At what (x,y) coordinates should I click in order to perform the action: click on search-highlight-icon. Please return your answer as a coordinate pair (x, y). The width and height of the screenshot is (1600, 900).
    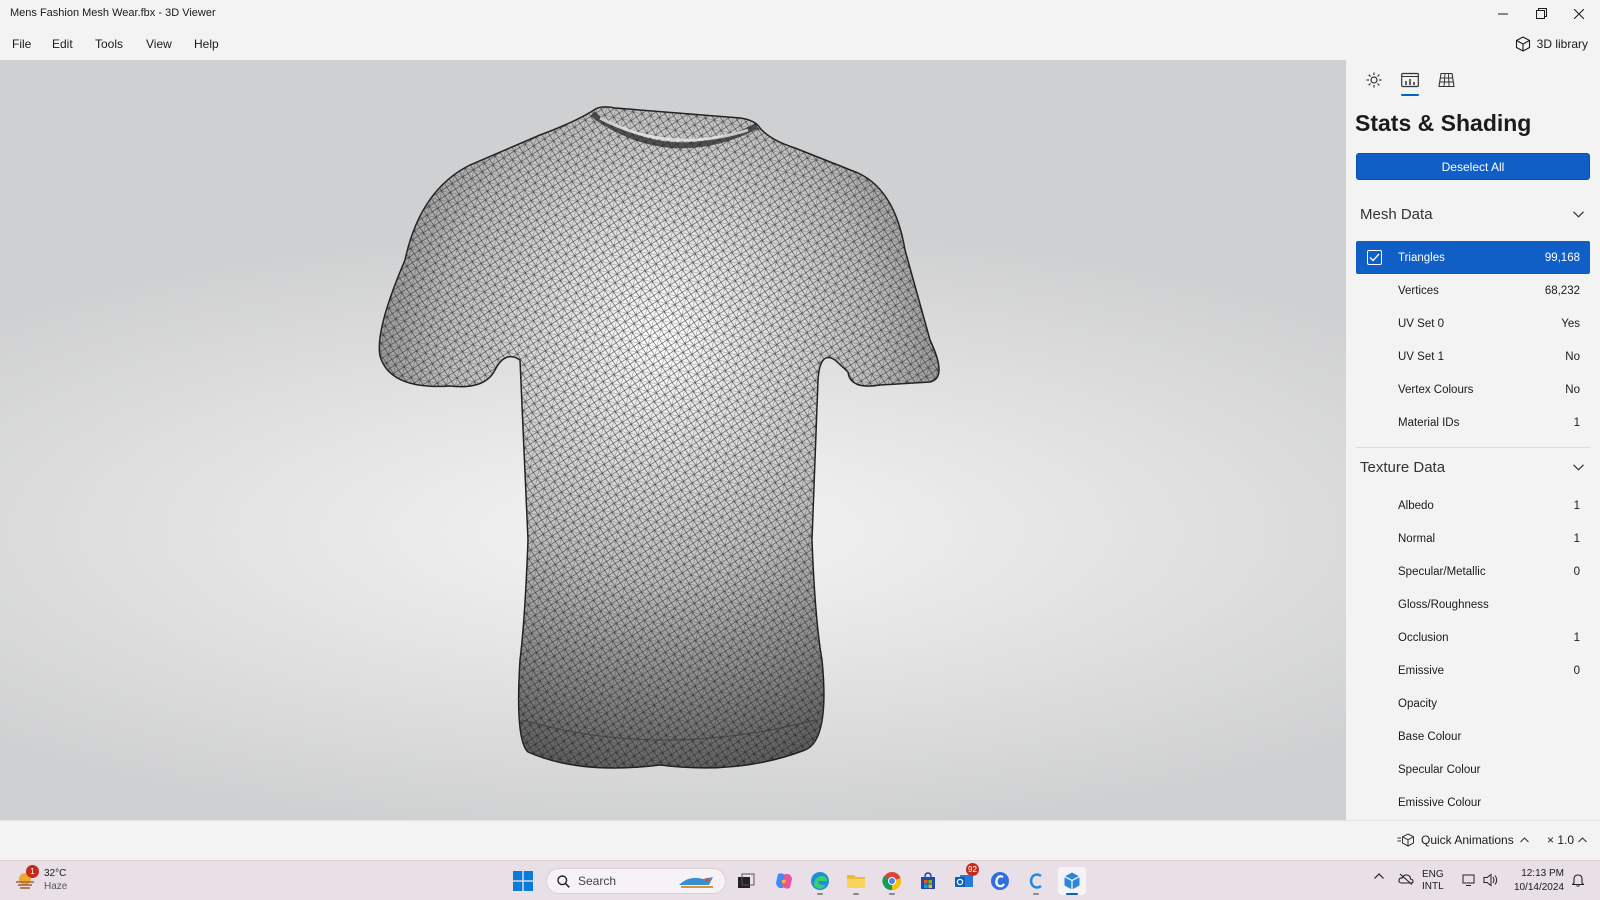
    Looking at the image, I should click on (696, 882).